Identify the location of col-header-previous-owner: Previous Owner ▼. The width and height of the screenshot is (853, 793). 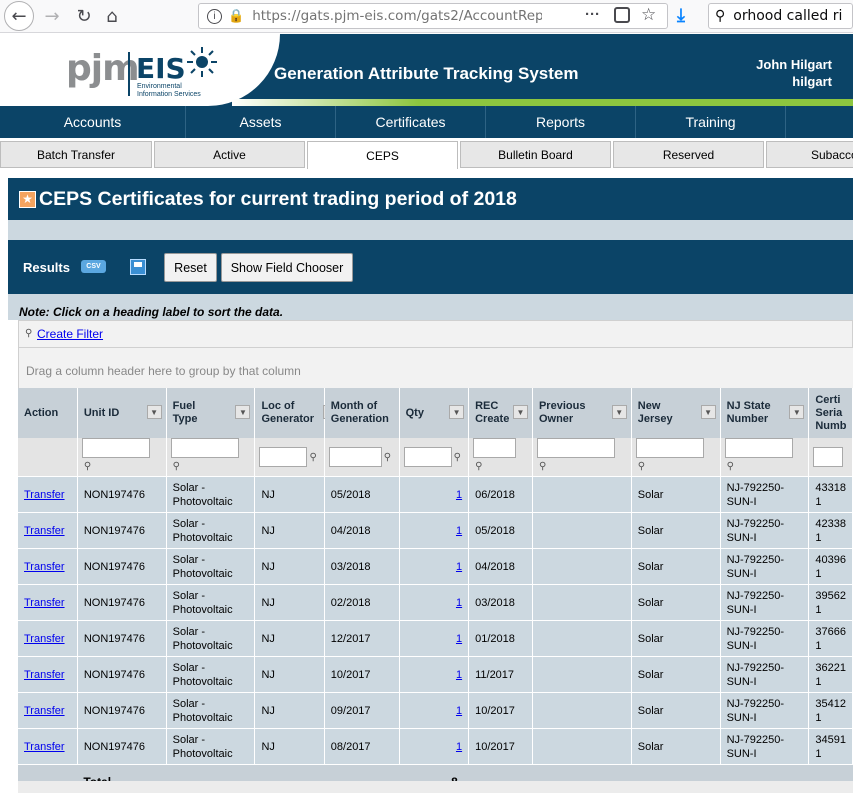
(582, 413).